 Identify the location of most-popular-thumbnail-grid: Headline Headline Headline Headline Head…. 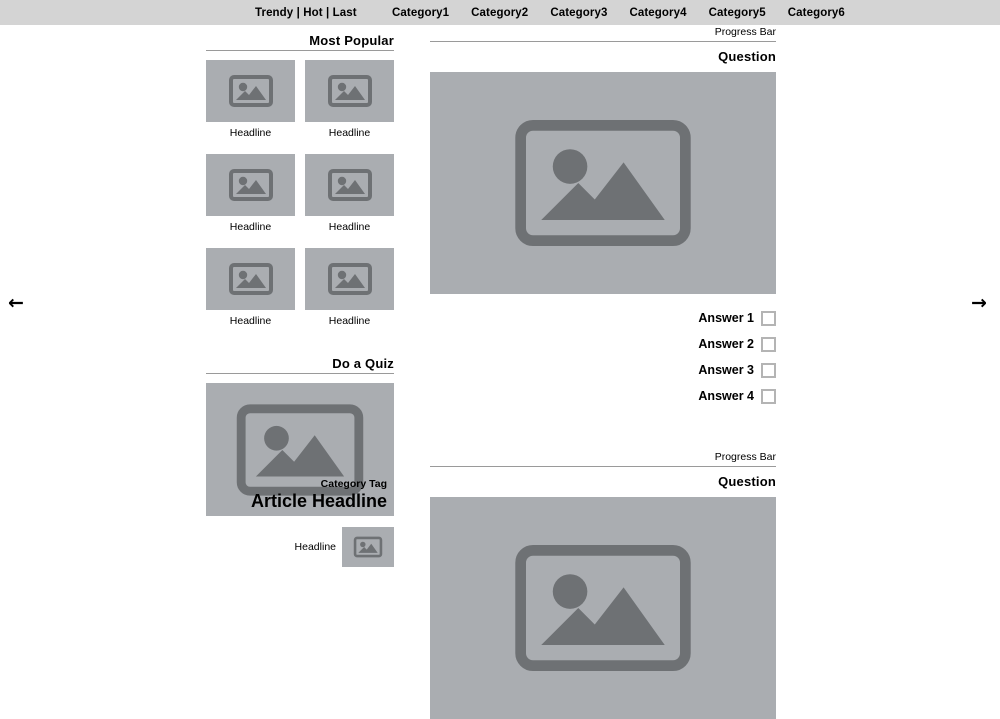
(300, 193).